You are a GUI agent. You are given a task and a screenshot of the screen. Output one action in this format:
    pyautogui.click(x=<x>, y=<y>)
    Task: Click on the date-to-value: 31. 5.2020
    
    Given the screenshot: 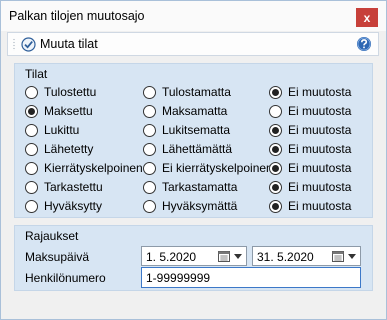 What is the action you would take?
    pyautogui.click(x=285, y=257)
    